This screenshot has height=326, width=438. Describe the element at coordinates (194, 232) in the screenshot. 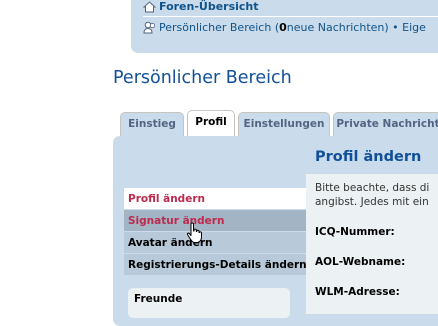

I see `hand-cursor-icon` at that location.